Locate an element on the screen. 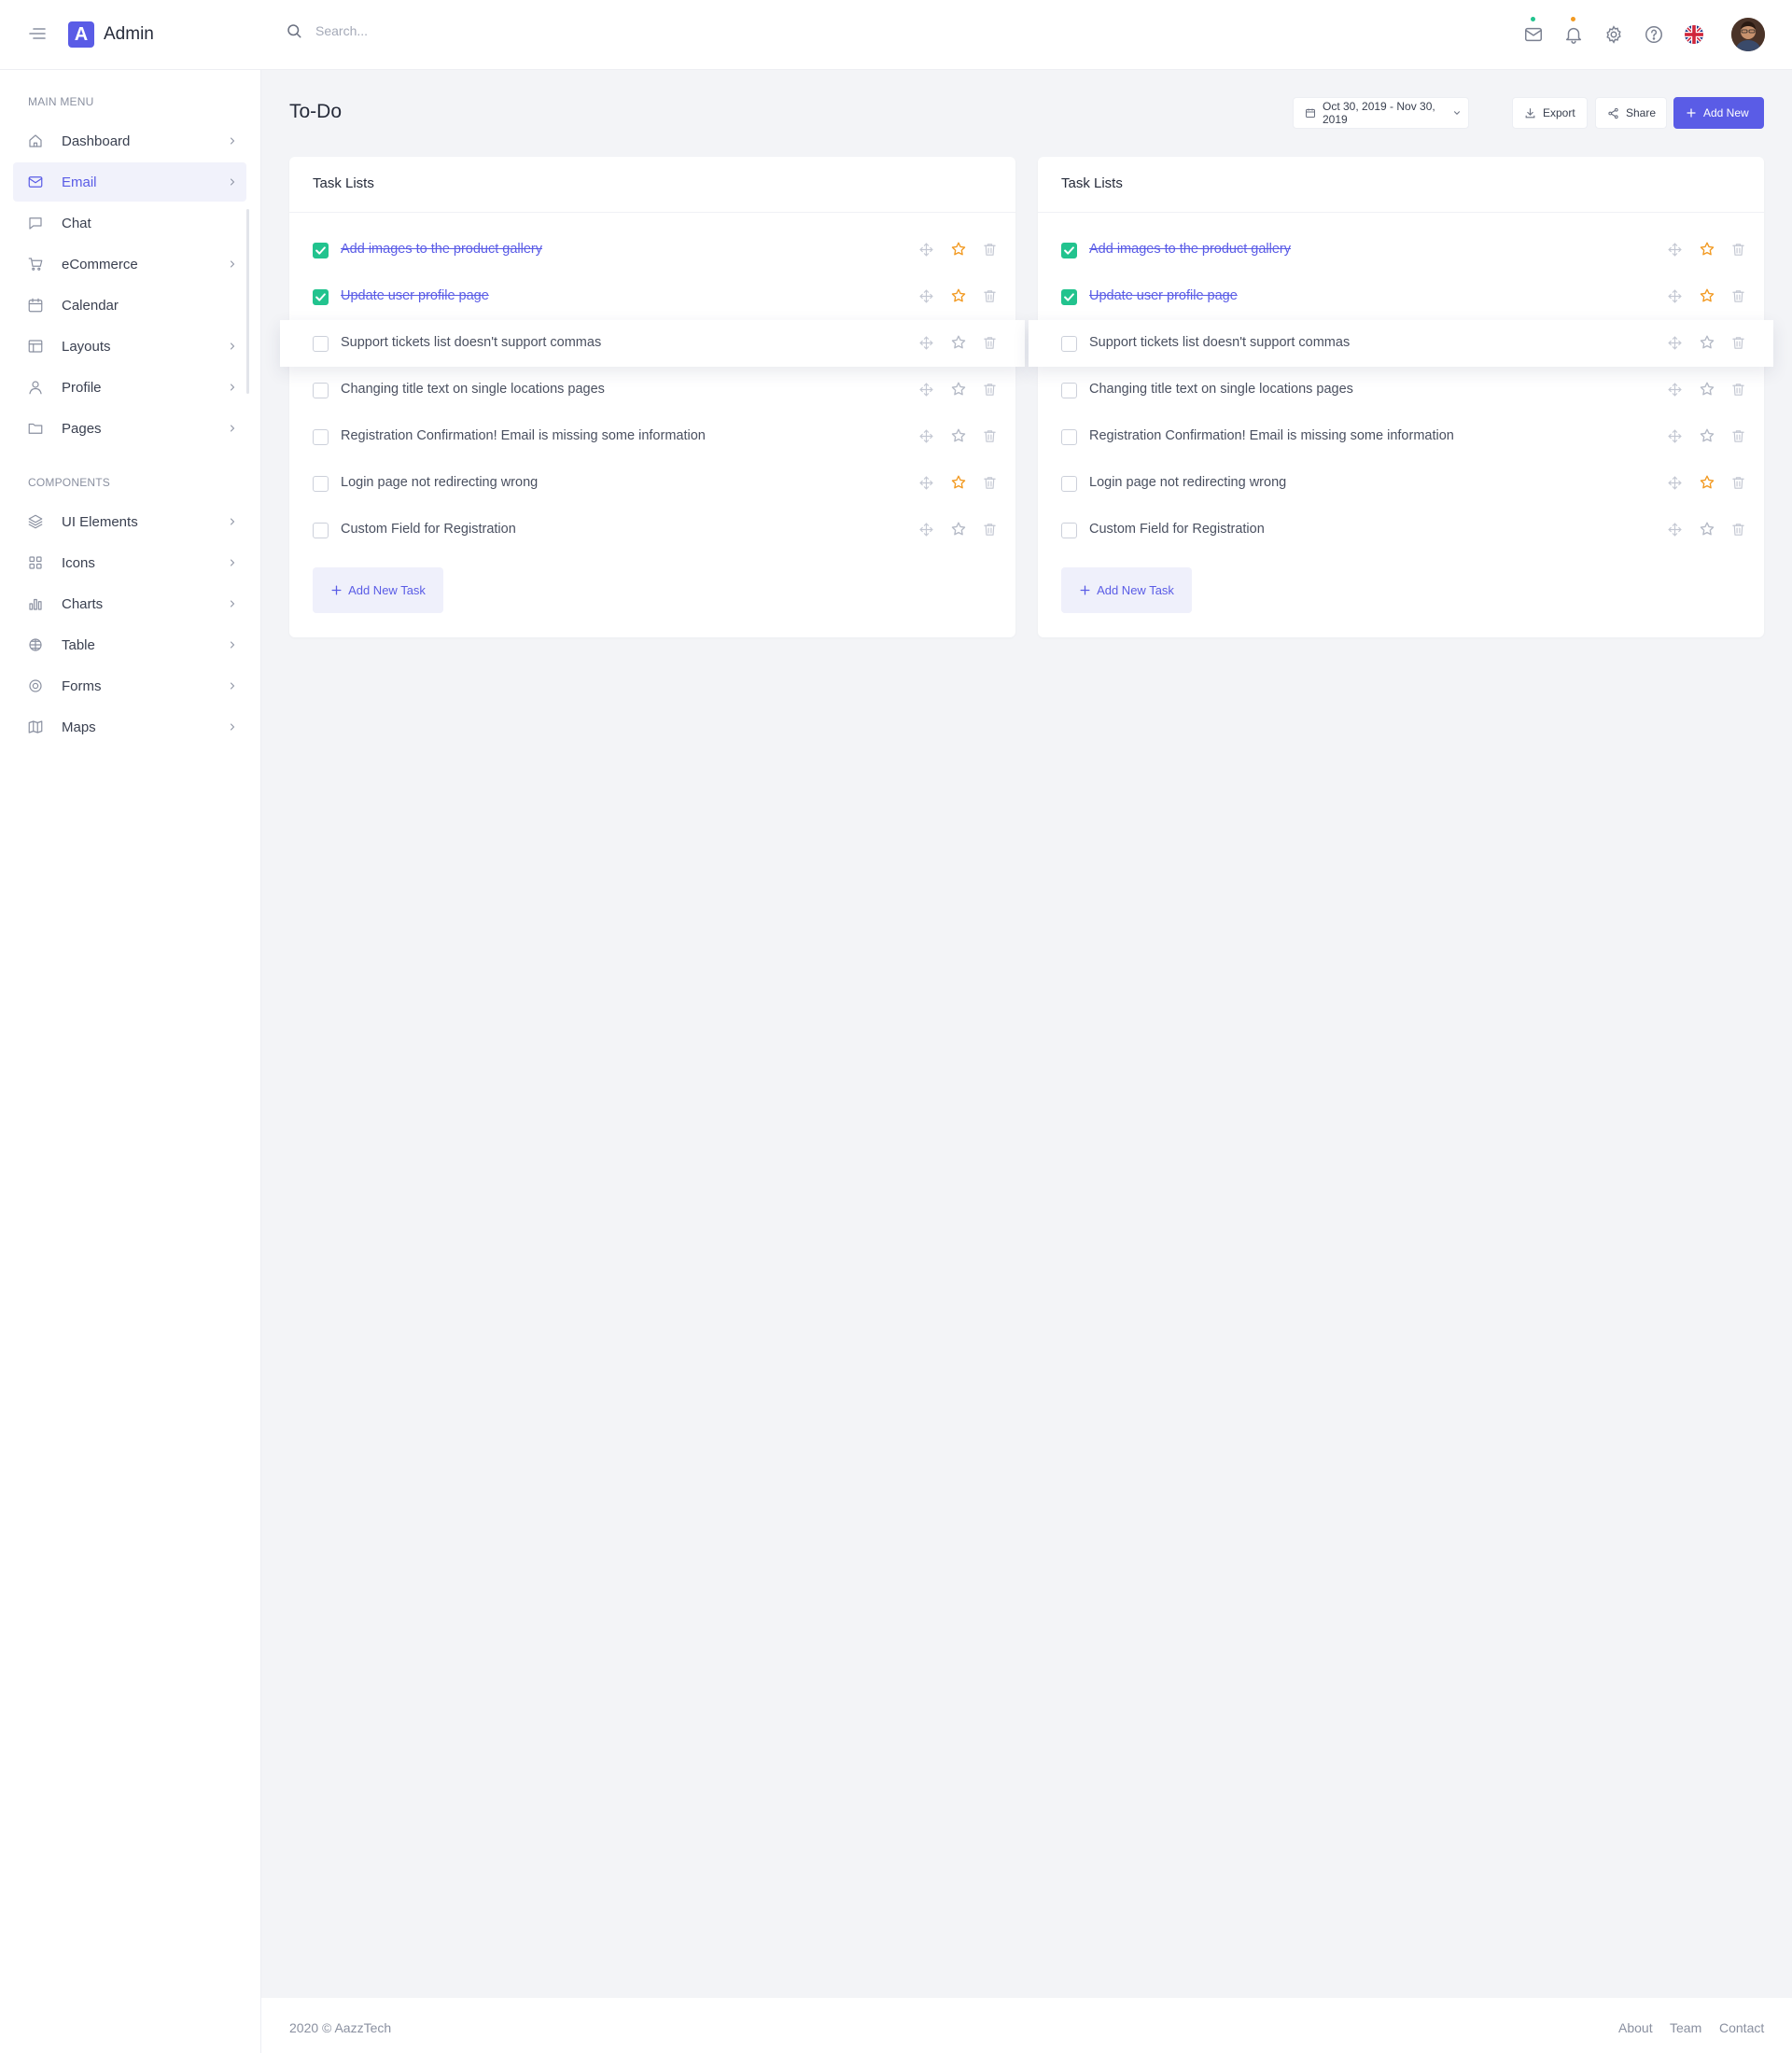 The width and height of the screenshot is (1792, 2053). sidebar-item-calendar: Calendar is located at coordinates (129, 305).